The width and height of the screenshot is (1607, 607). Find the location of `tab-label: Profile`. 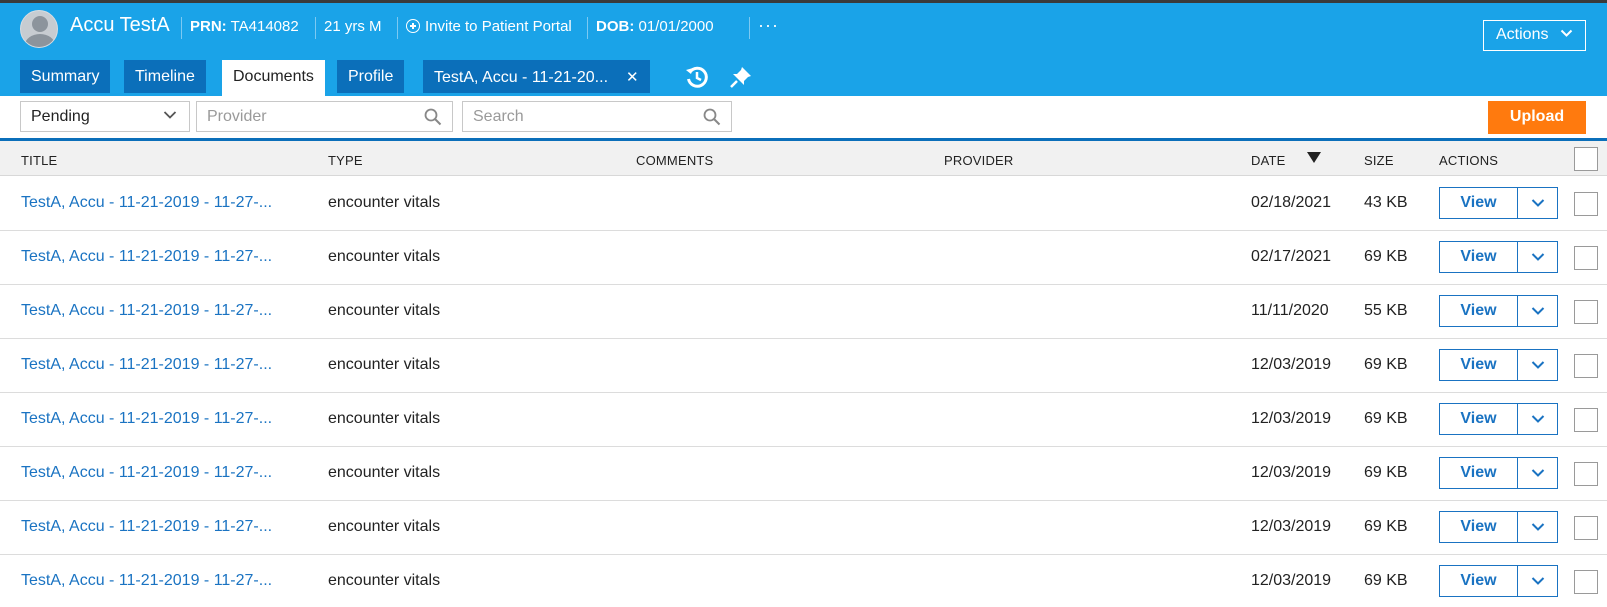

tab-label: Profile is located at coordinates (371, 76).